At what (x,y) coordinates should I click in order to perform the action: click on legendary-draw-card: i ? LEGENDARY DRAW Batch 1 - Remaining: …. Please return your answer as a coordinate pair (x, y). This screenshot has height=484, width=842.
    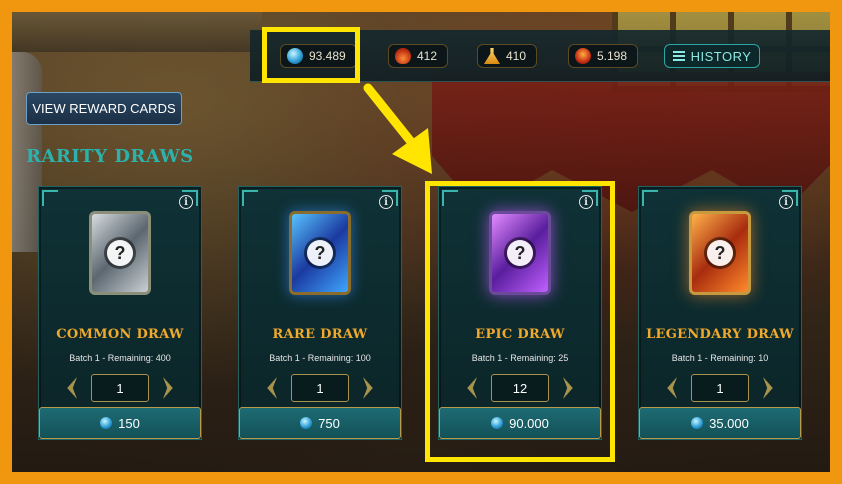
    Looking at the image, I should click on (720, 313).